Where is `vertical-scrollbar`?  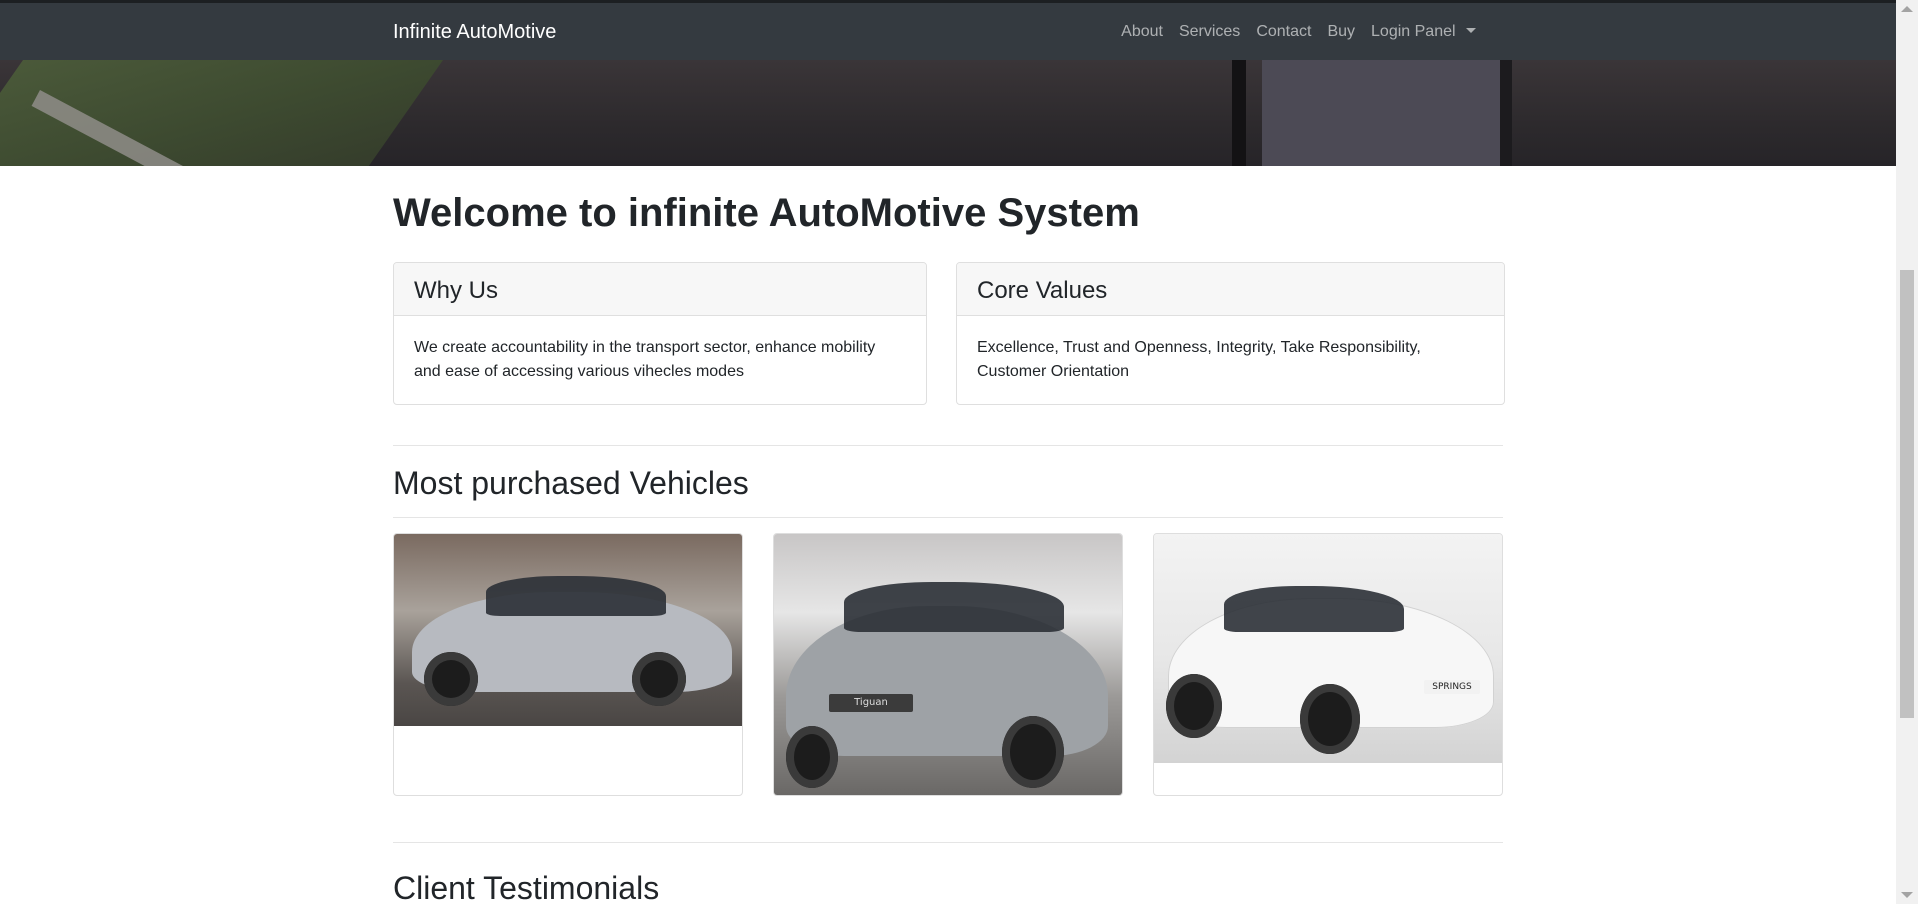 vertical-scrollbar is located at coordinates (1907, 452).